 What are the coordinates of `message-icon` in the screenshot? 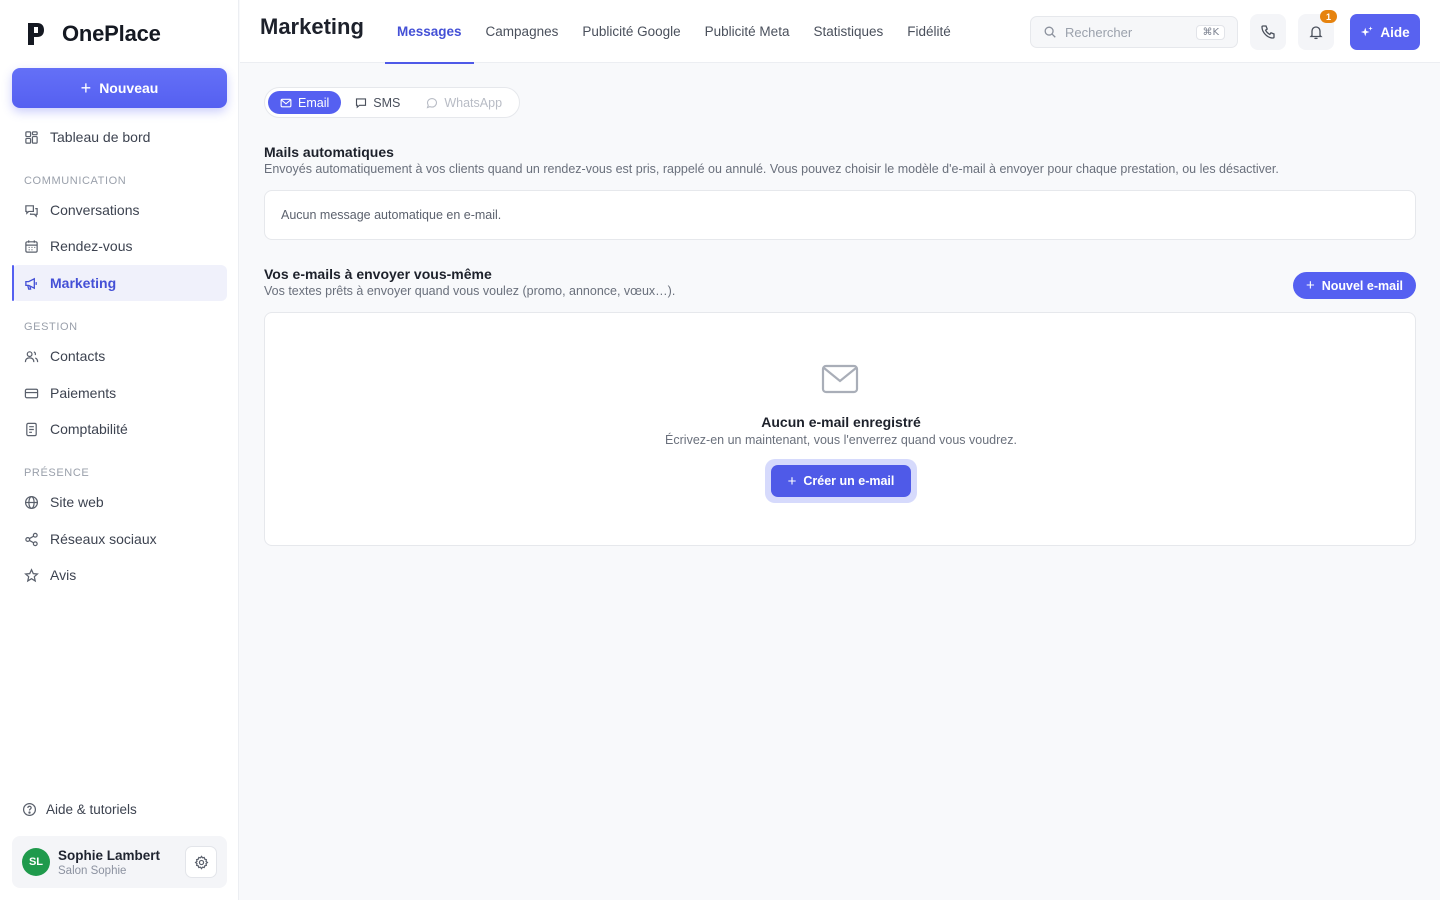 It's located at (361, 102).